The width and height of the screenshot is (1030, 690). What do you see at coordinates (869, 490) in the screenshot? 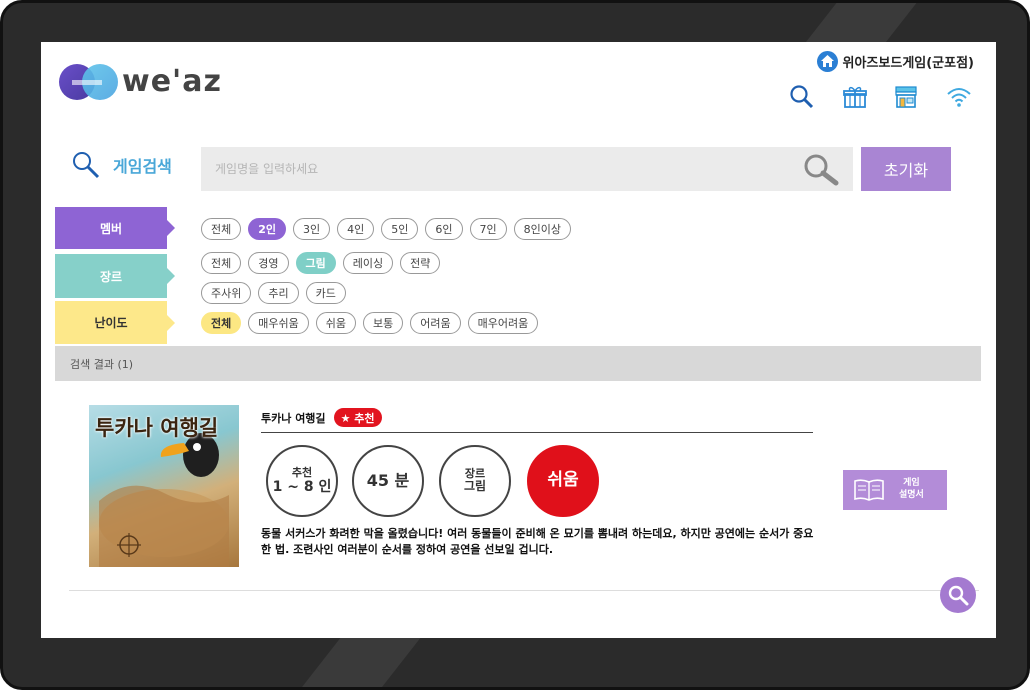
I see `book-icon` at bounding box center [869, 490].